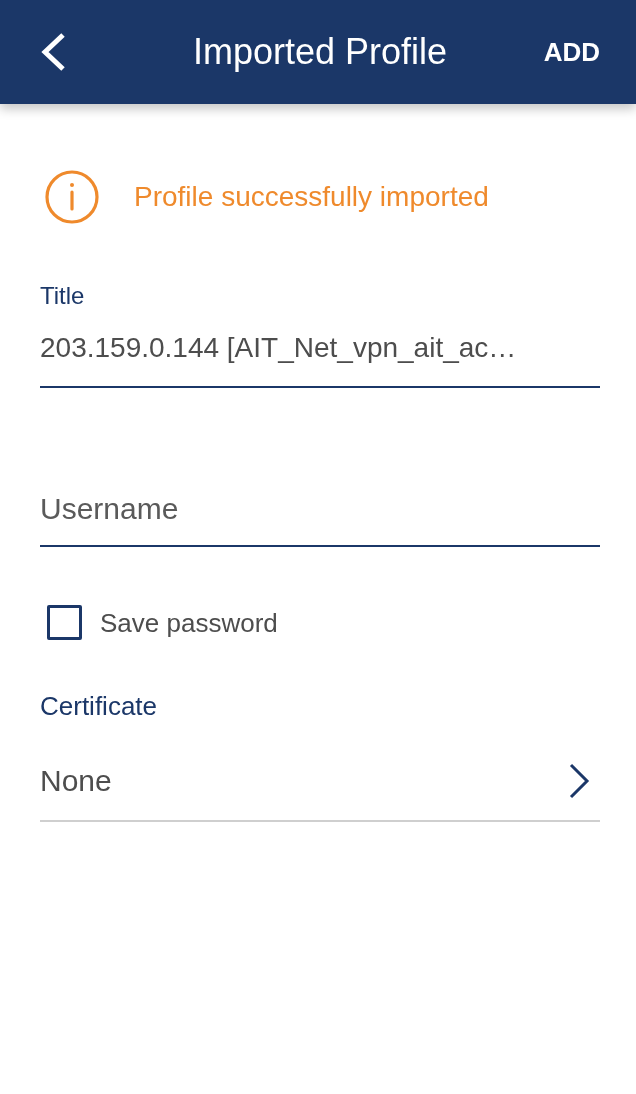  Describe the element at coordinates (320, 517) in the screenshot. I see `input-field: Username` at that location.